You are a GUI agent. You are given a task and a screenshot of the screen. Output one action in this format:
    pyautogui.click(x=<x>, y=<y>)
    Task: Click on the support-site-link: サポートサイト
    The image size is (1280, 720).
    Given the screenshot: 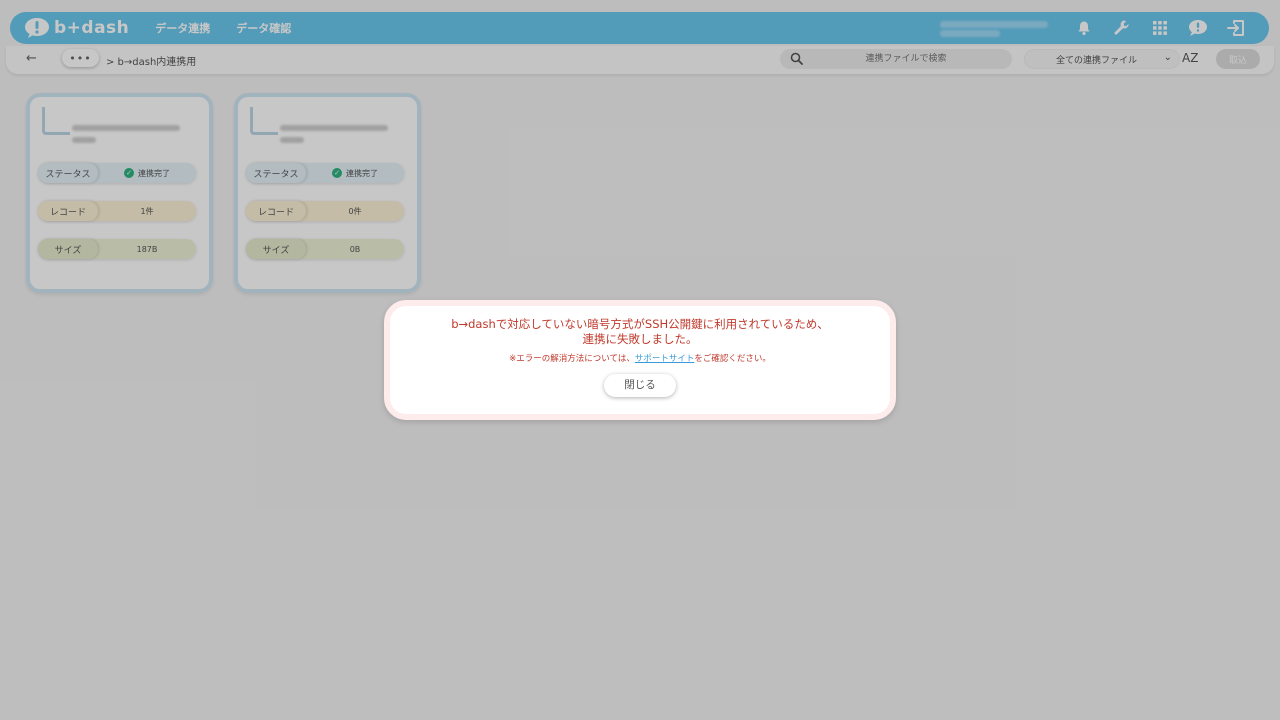 What is the action you would take?
    pyautogui.click(x=665, y=359)
    